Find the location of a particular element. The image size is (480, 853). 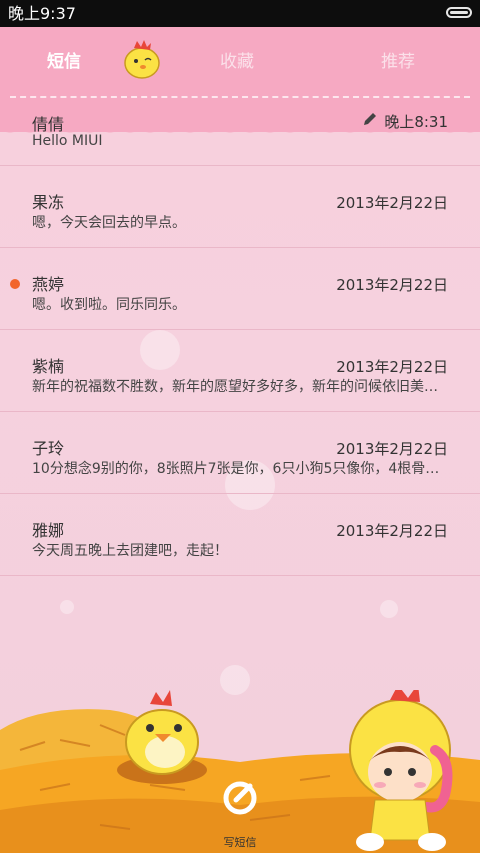

conversation-row: 燕婷 嗯。收到啦。同乐同乐。 2013年2月22日 is located at coordinates (240, 289).